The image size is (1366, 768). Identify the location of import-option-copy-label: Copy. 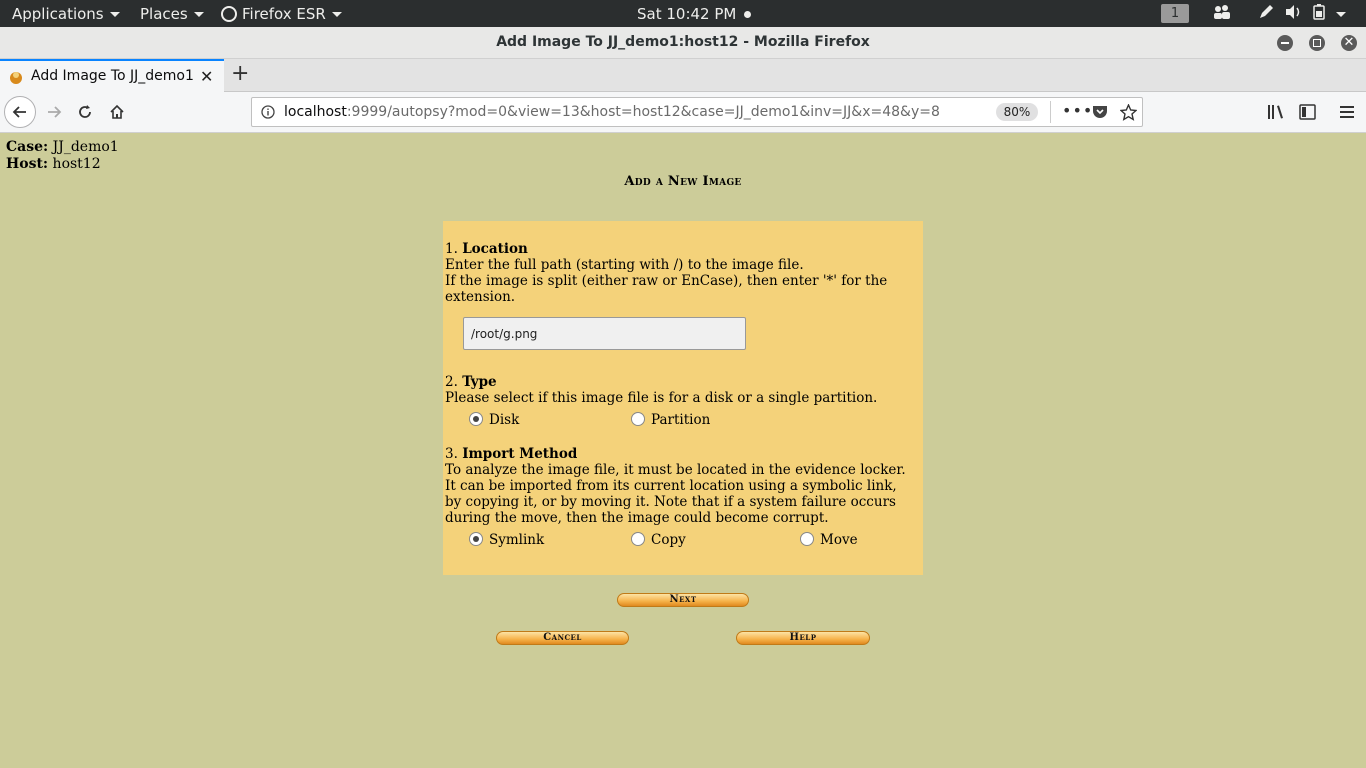
(668, 540).